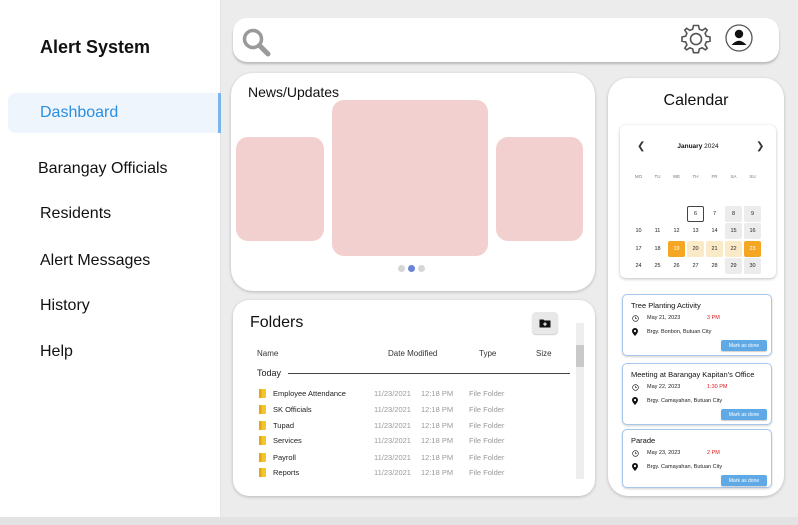  What do you see at coordinates (638, 249) in the screenshot?
I see `calendar-day: 17` at bounding box center [638, 249].